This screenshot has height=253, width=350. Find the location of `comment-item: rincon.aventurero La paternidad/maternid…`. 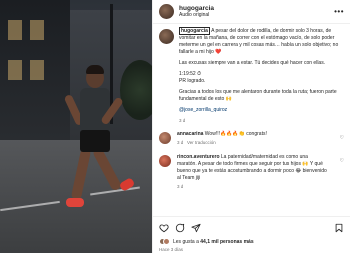

comment-item: rincon.aventurero La paternidad/maternid… is located at coordinates (251, 172).